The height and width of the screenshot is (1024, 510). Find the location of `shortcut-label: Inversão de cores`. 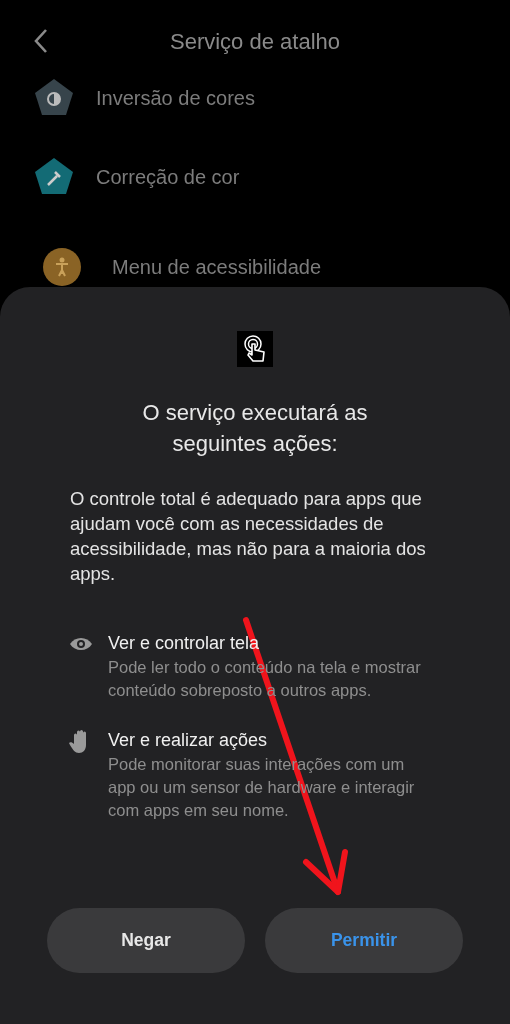

shortcut-label: Inversão de cores is located at coordinates (175, 98).